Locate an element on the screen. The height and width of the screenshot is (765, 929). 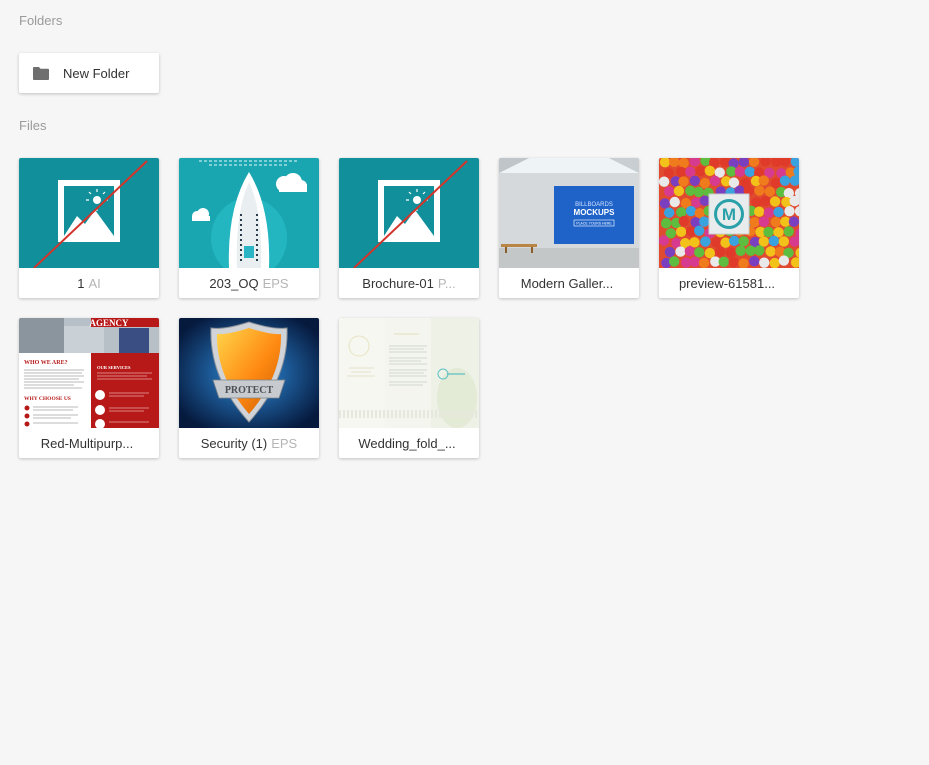
folder-name: New Folder is located at coordinates (96, 73).